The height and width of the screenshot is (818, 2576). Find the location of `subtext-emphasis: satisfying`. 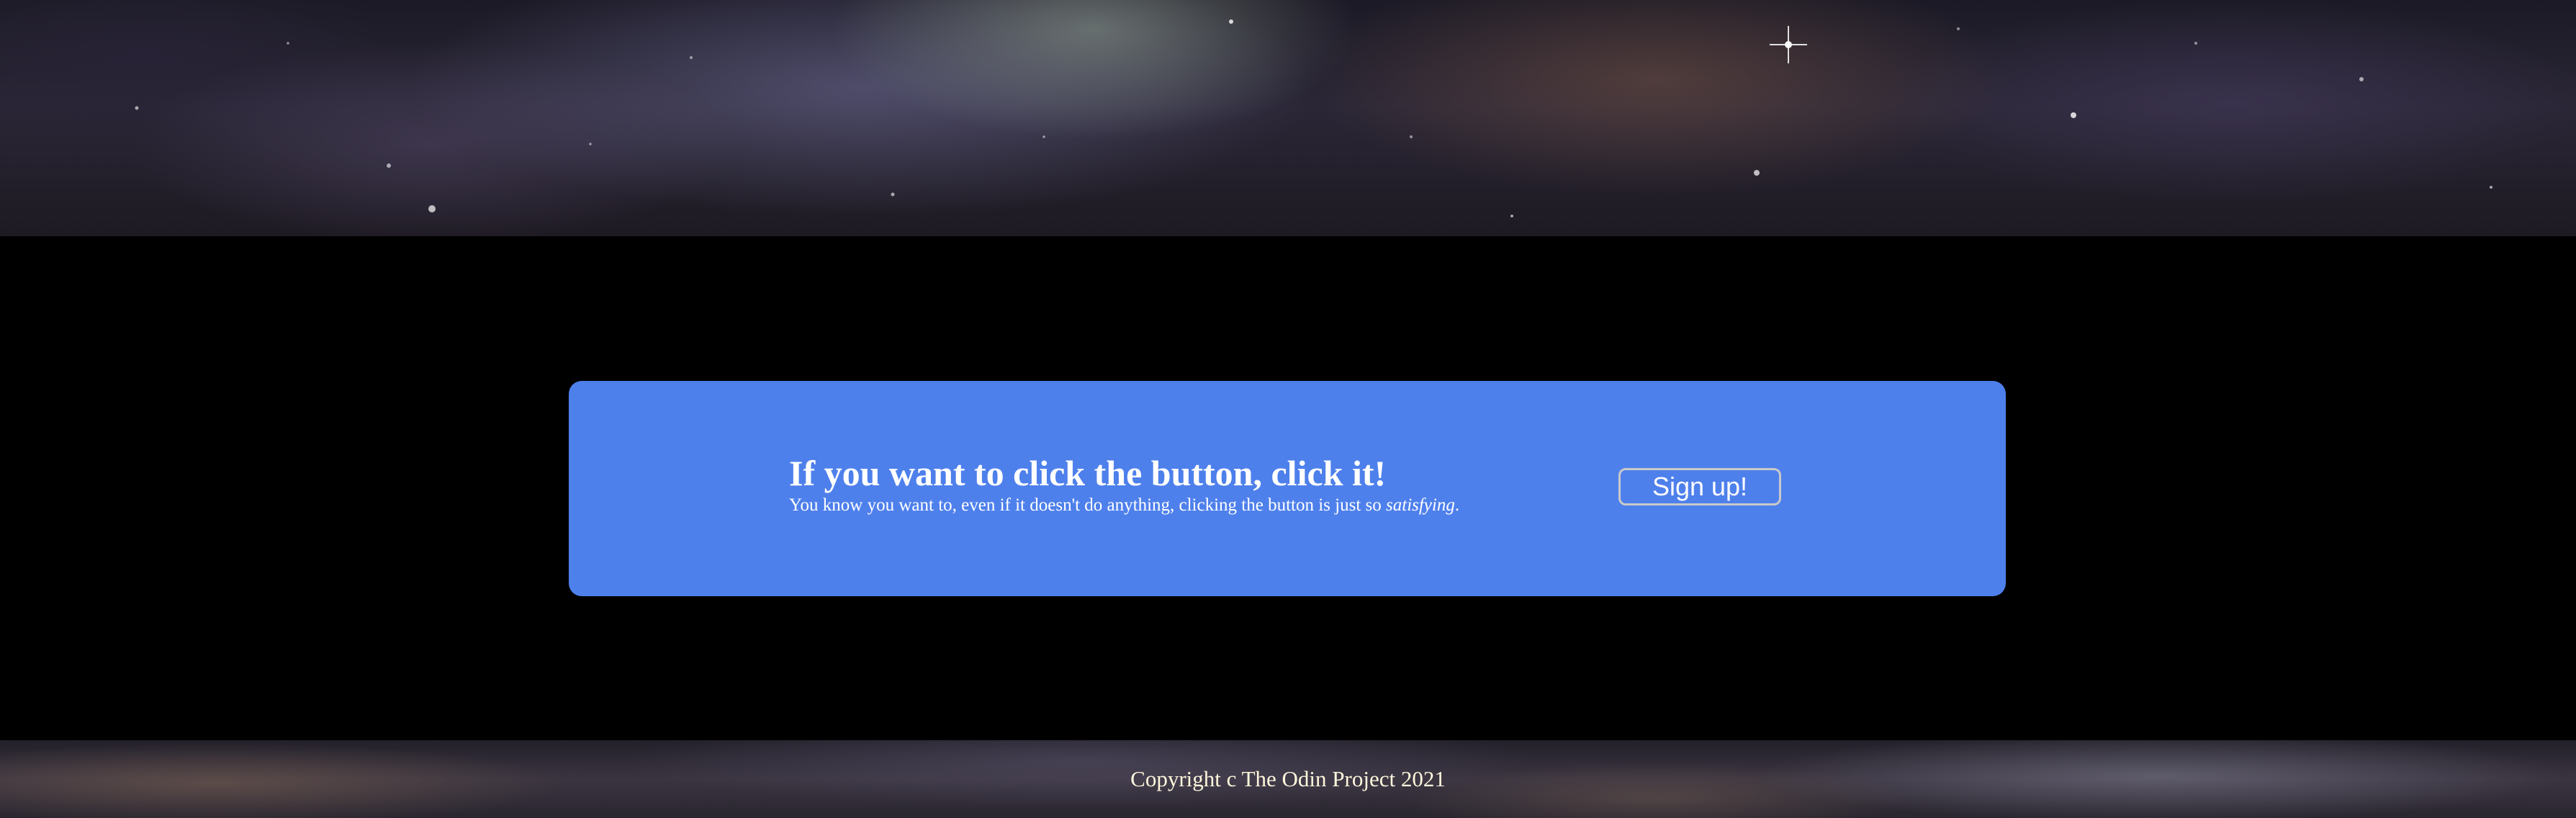

subtext-emphasis: satisfying is located at coordinates (1420, 505).